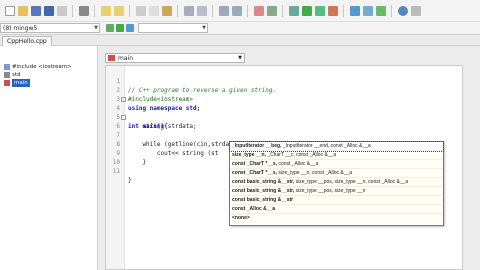 This screenshot has width=480, height=270. What do you see at coordinates (9, 10) in the screenshot?
I see `new-file-icon` at bounding box center [9, 10].